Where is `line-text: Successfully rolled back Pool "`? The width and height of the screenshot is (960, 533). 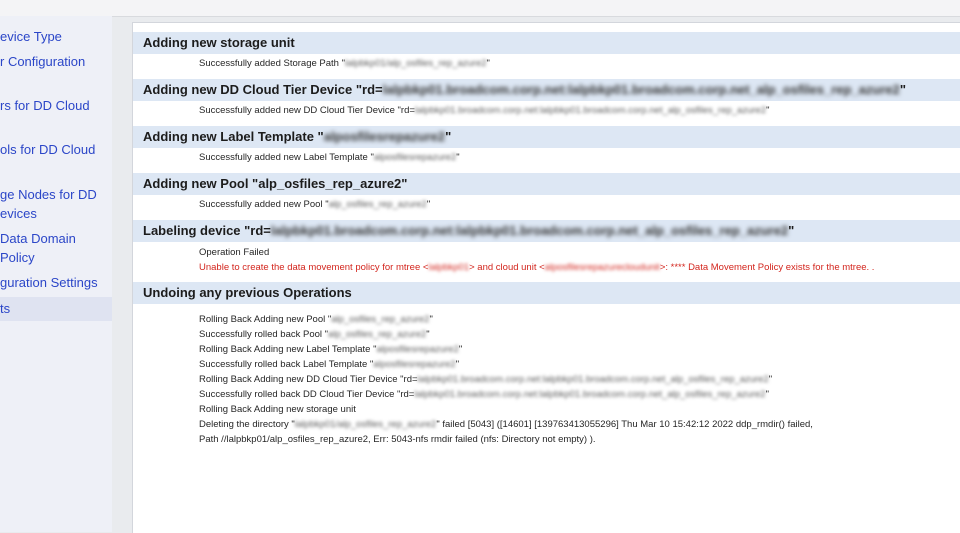 line-text: Successfully rolled back Pool " is located at coordinates (264, 334).